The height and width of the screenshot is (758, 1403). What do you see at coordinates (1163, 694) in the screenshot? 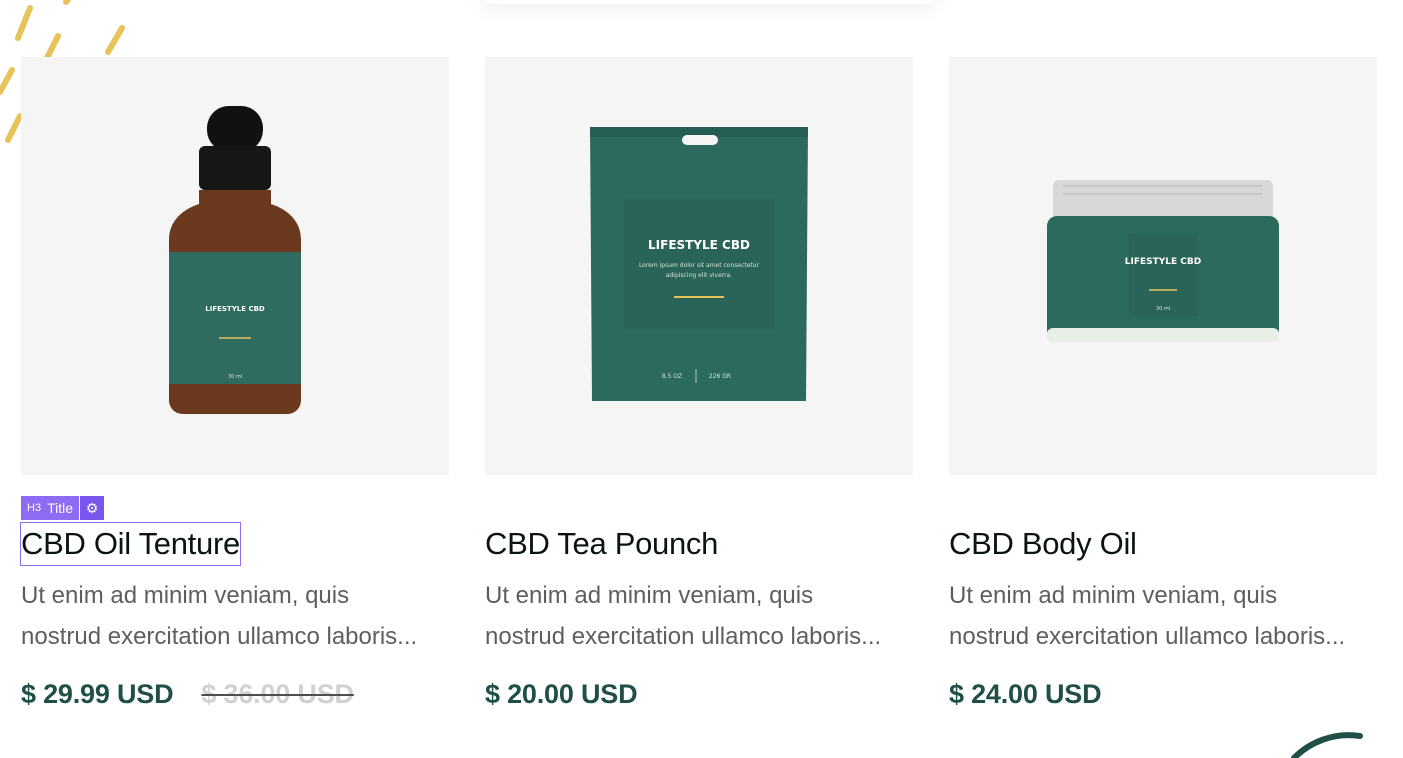
I see `price-row: $ 24.00 USD` at bounding box center [1163, 694].